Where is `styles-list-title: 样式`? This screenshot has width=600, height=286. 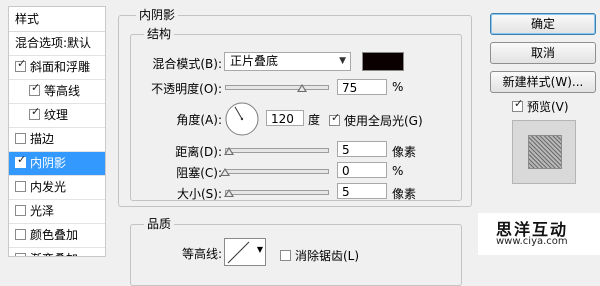
styles-list-title: 样式 is located at coordinates (57, 19).